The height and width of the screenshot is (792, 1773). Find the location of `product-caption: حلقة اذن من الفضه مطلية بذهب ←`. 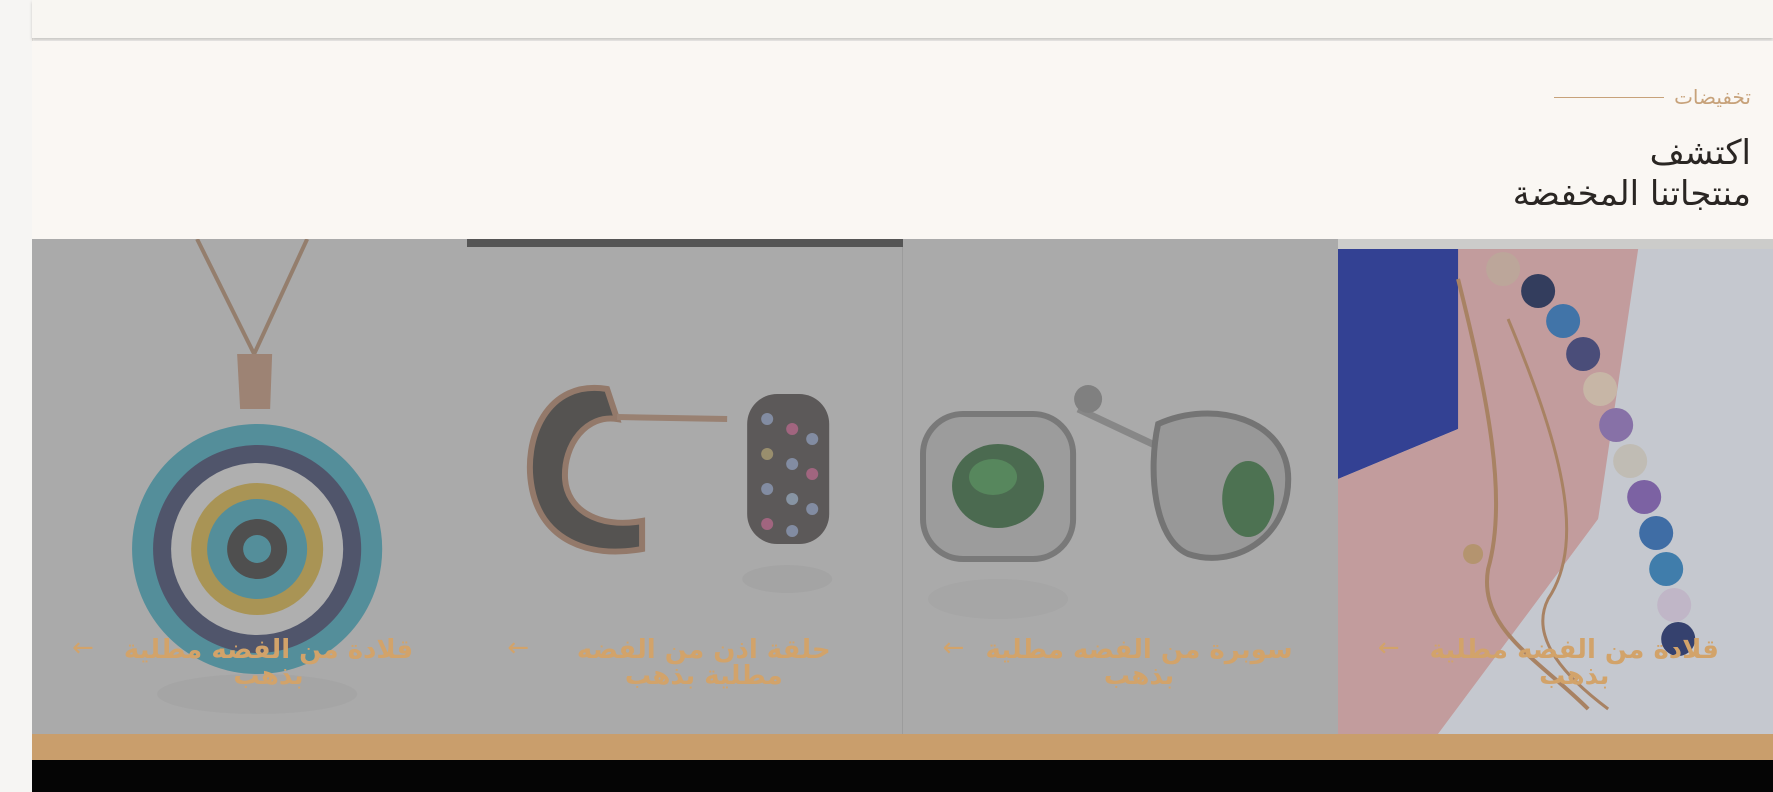

product-caption: حلقة اذن من الفضه مطلية بذهب ← is located at coordinates (684, 662).